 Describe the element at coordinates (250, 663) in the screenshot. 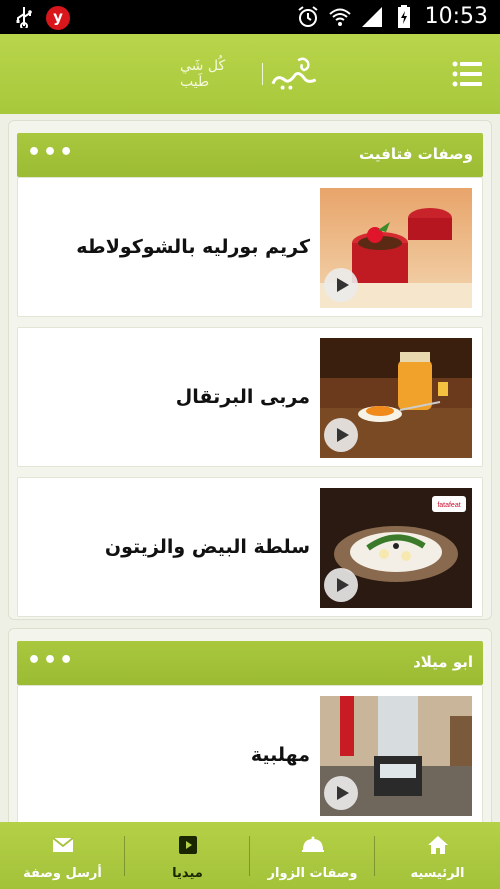

I see `section-header: ابو ميلاد •••` at that location.